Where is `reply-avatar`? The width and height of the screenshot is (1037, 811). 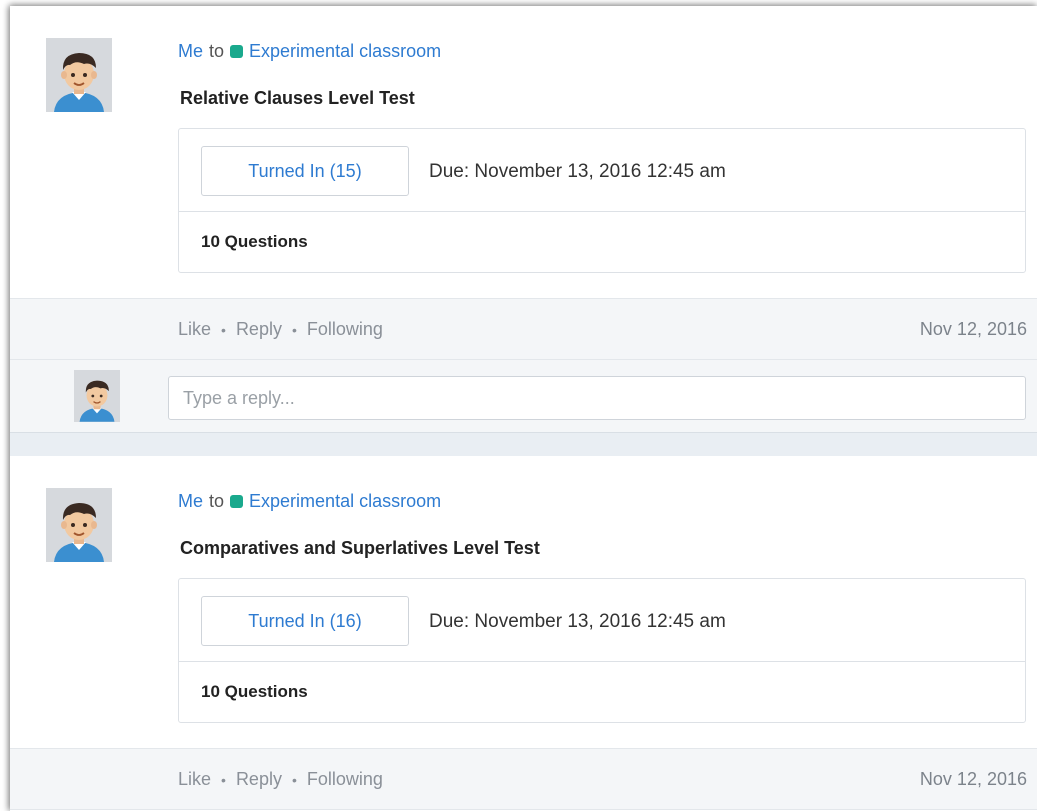 reply-avatar is located at coordinates (97, 396).